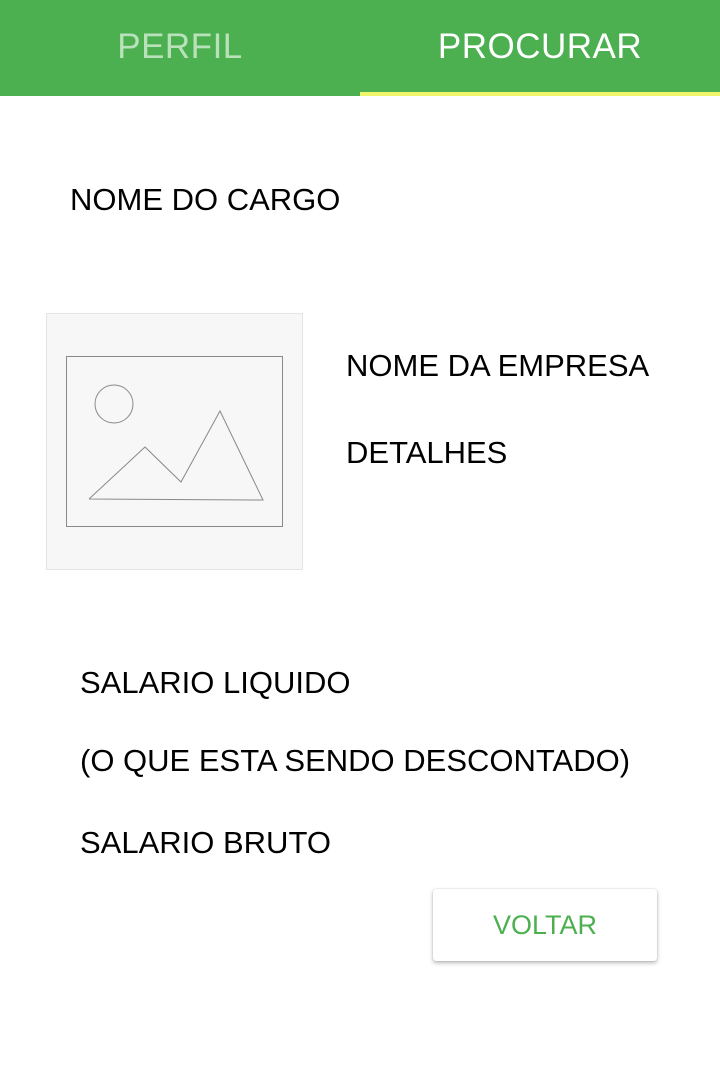 This screenshot has width=720, height=1080. I want to click on company-image, so click(174, 441).